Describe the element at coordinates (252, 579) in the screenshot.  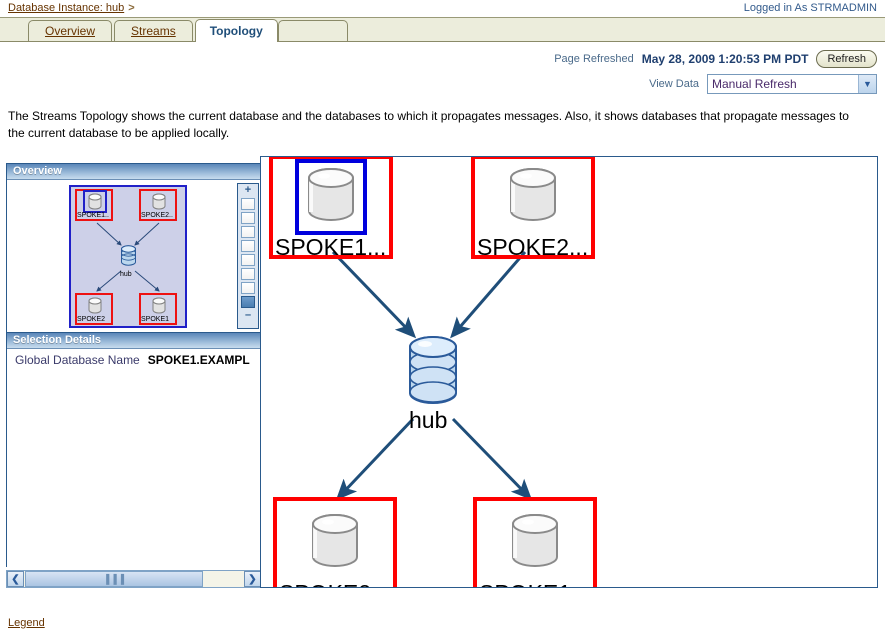
I see `scroll-right-arrow-icon: ❯` at that location.